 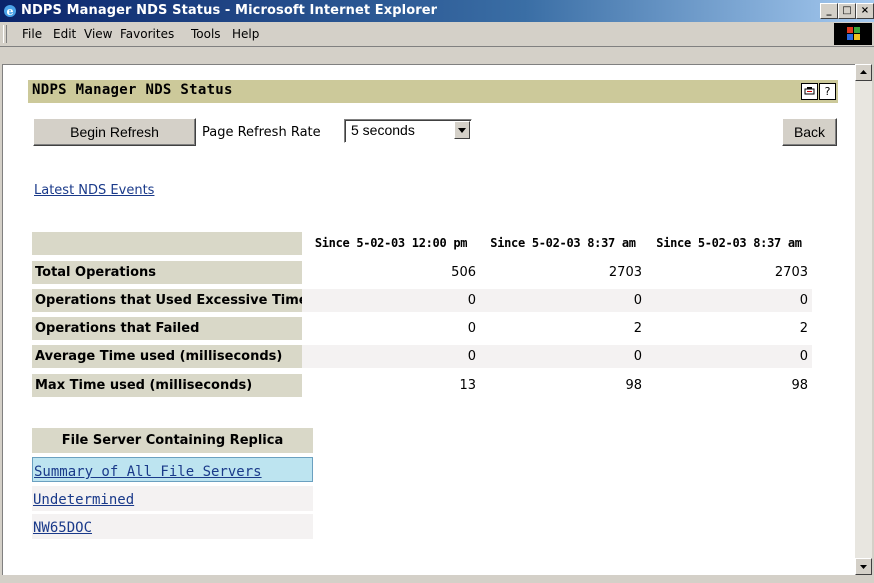 I want to click on page-title: NDPS Manager NDS Status, so click(x=132, y=90).